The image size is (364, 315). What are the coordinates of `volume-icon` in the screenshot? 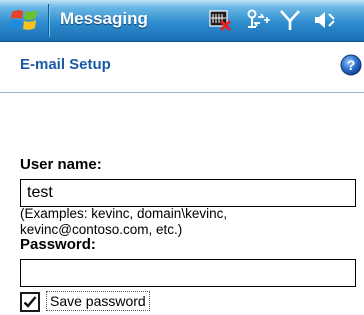 It's located at (325, 20).